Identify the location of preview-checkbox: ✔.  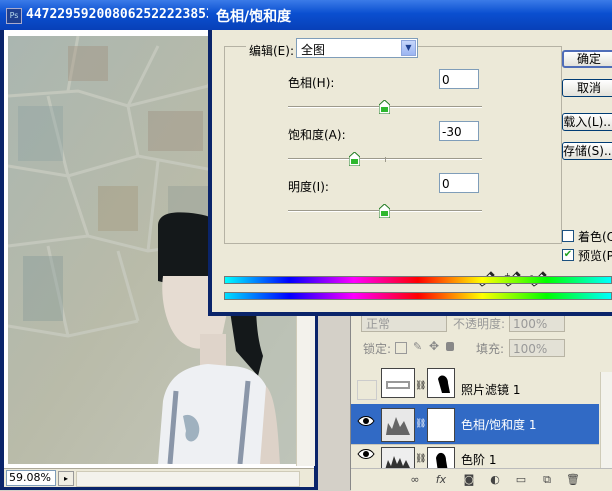
(568, 255).